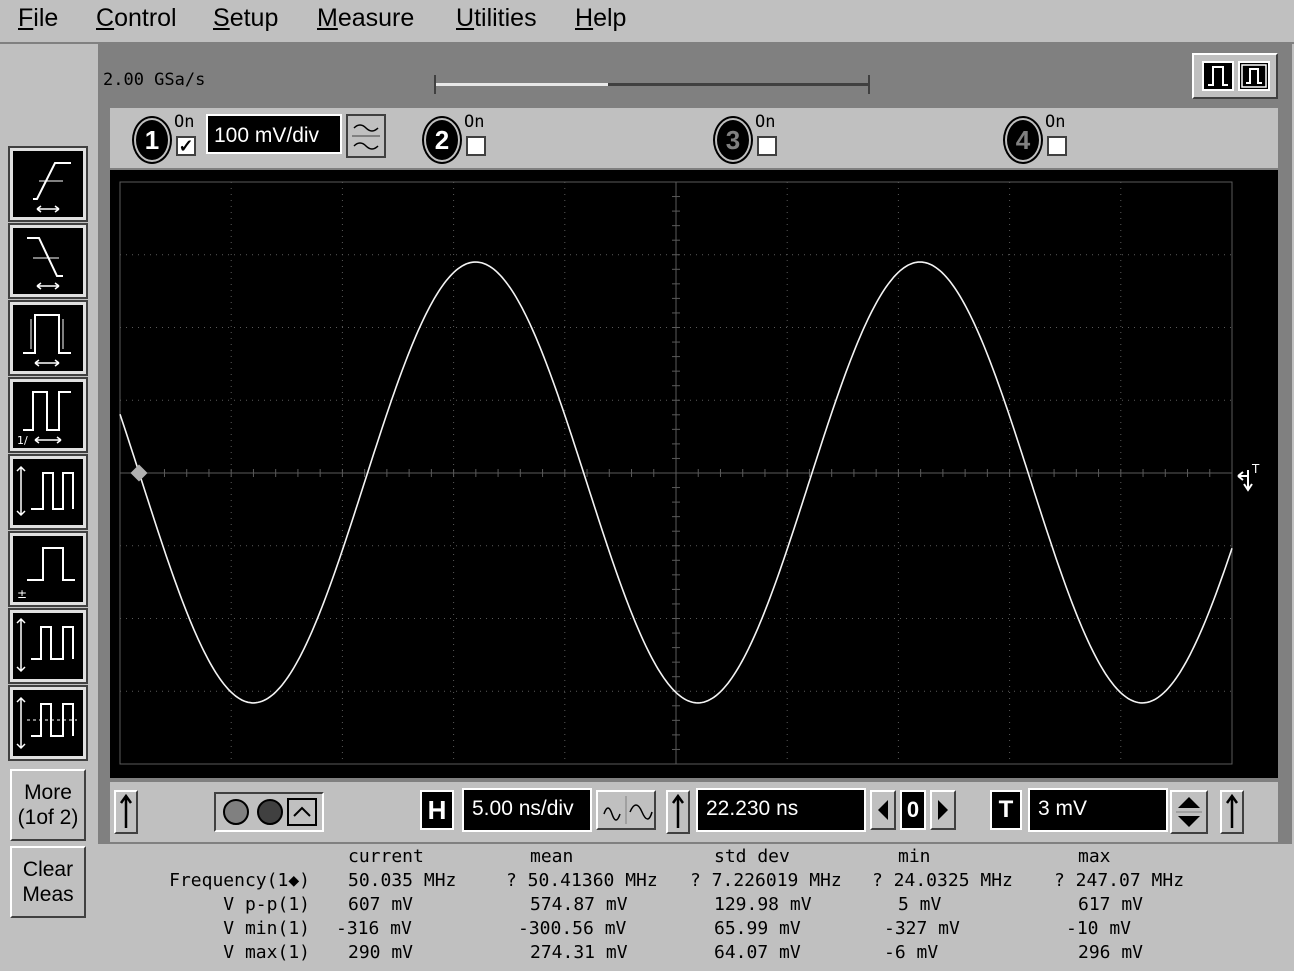 The image size is (1294, 971). I want to click on trigger-level-stepper, so click(1189, 812).